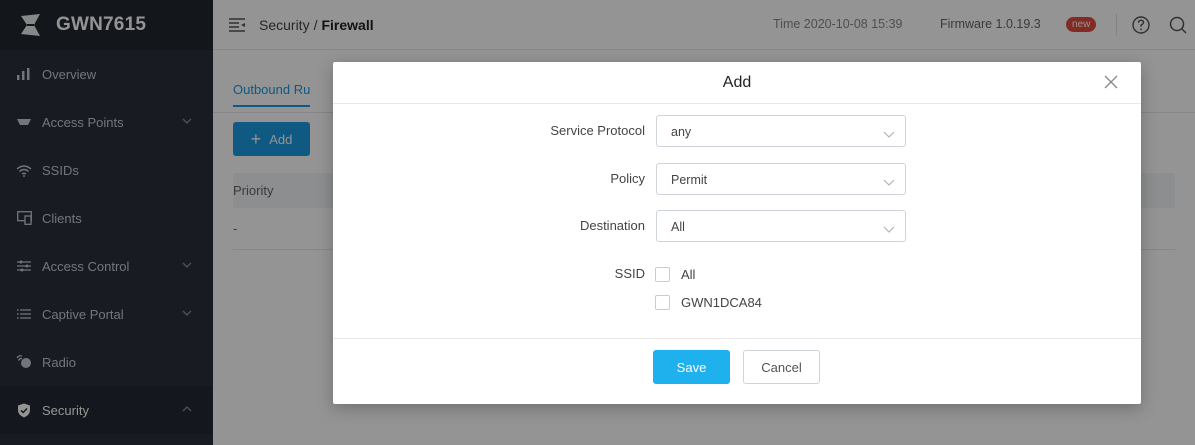  What do you see at coordinates (627, 178) in the screenshot?
I see `policy-label: Policy` at bounding box center [627, 178].